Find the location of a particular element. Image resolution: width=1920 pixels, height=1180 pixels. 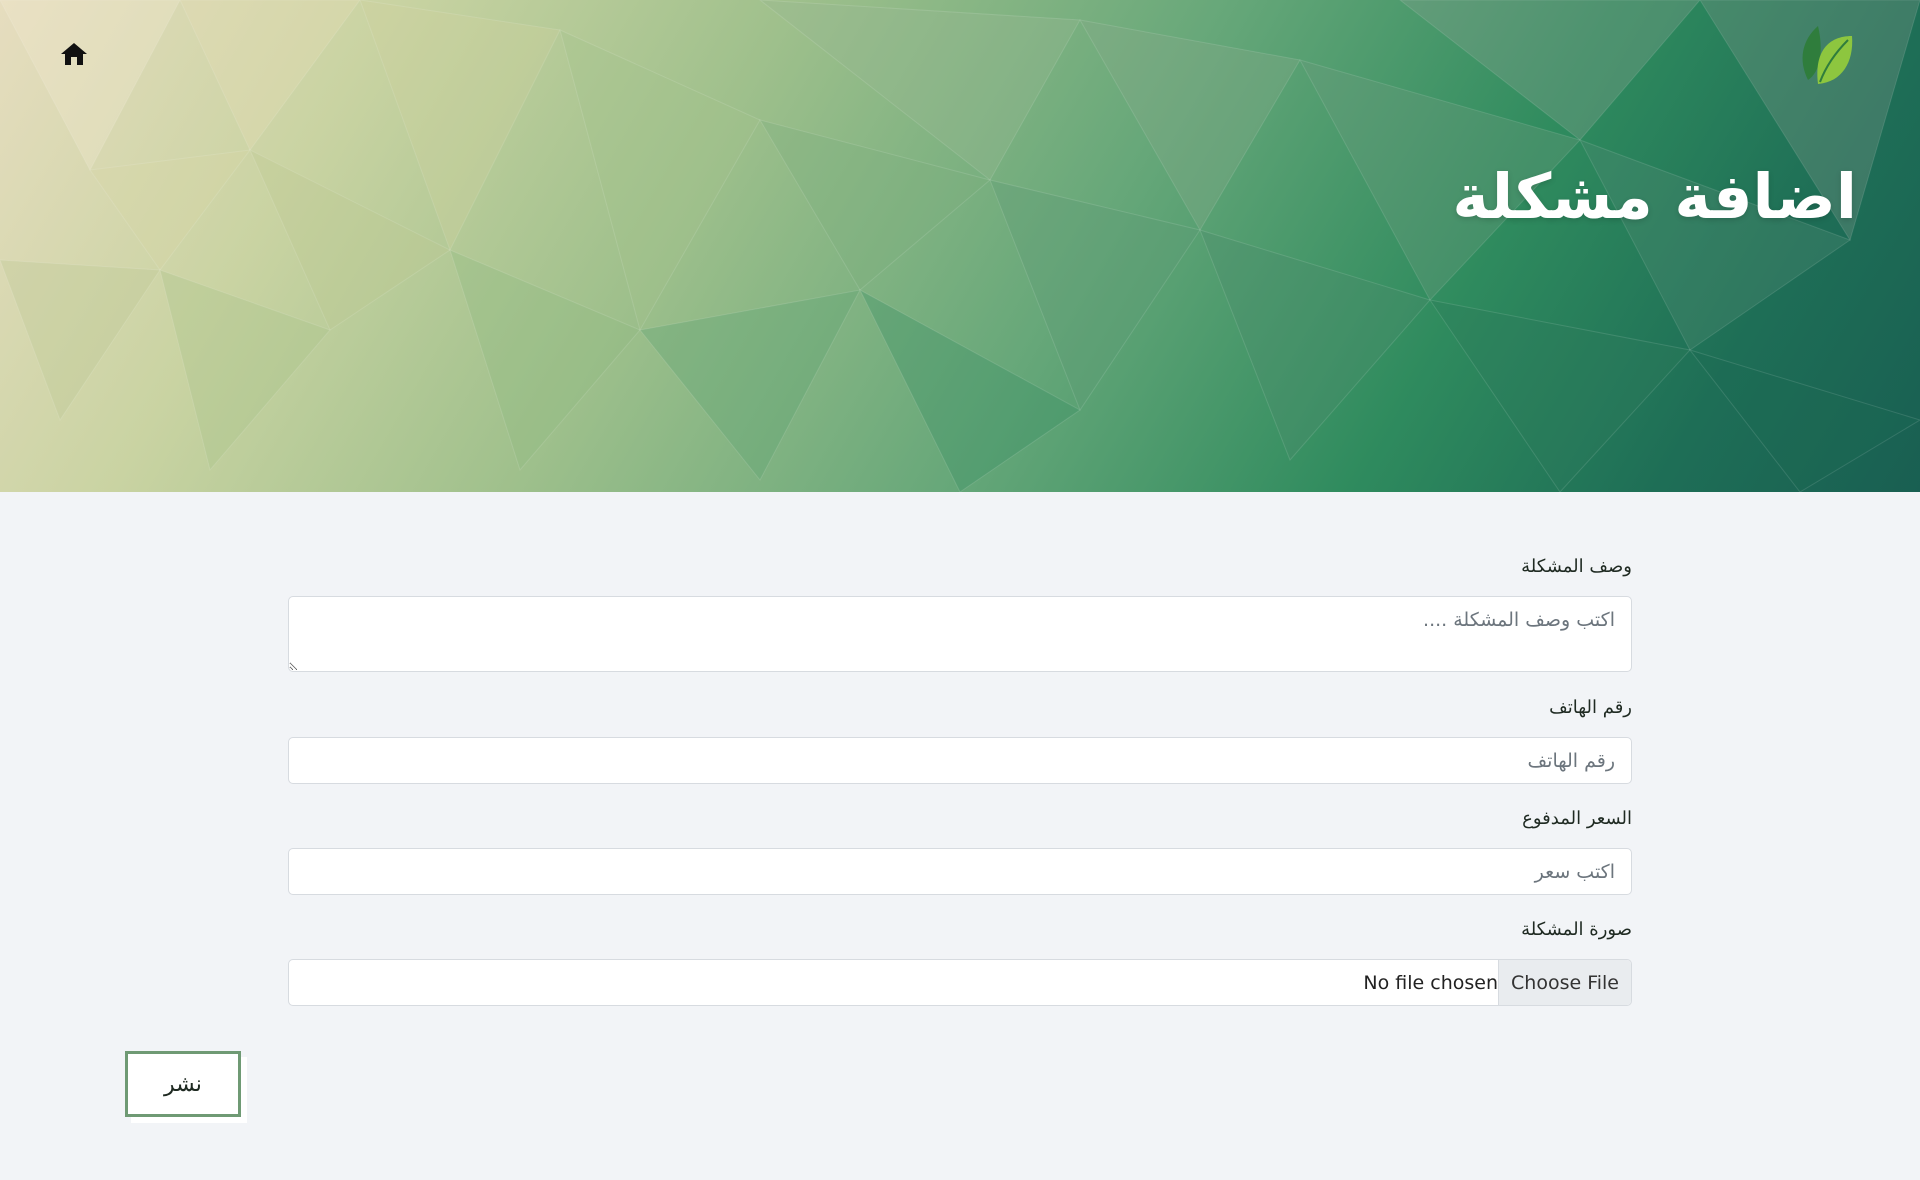

choose-file-button: Choose File is located at coordinates (1564, 982).